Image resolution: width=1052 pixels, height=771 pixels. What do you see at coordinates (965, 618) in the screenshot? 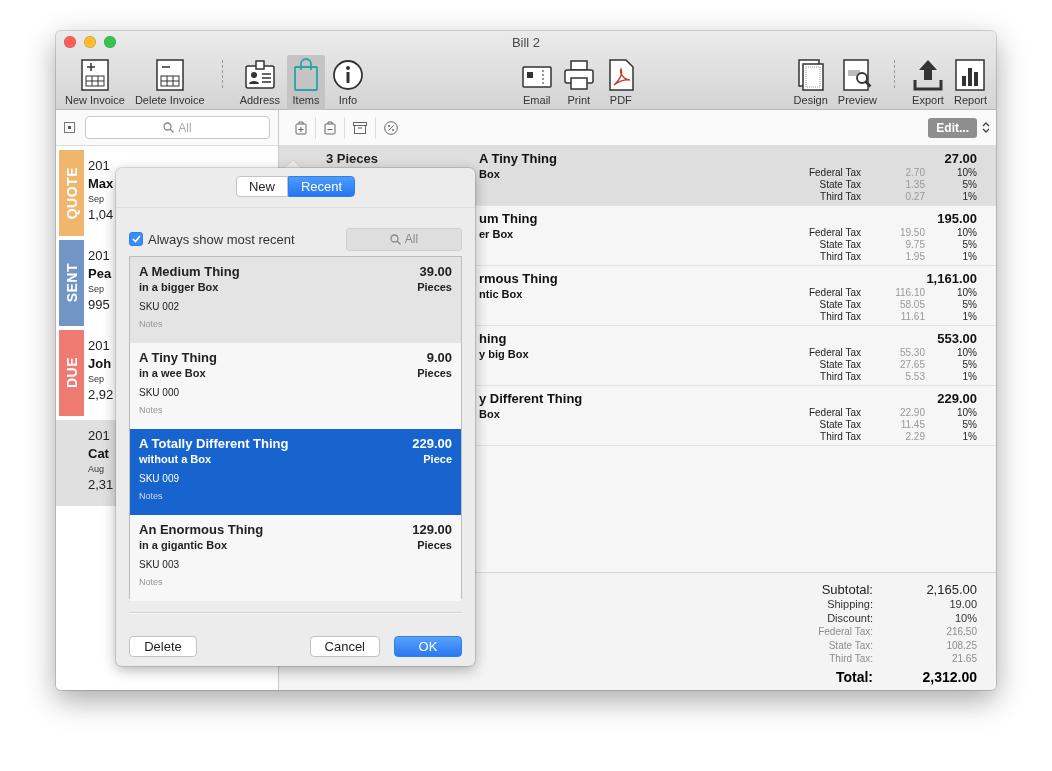
I see `total-value: 10%` at bounding box center [965, 618].